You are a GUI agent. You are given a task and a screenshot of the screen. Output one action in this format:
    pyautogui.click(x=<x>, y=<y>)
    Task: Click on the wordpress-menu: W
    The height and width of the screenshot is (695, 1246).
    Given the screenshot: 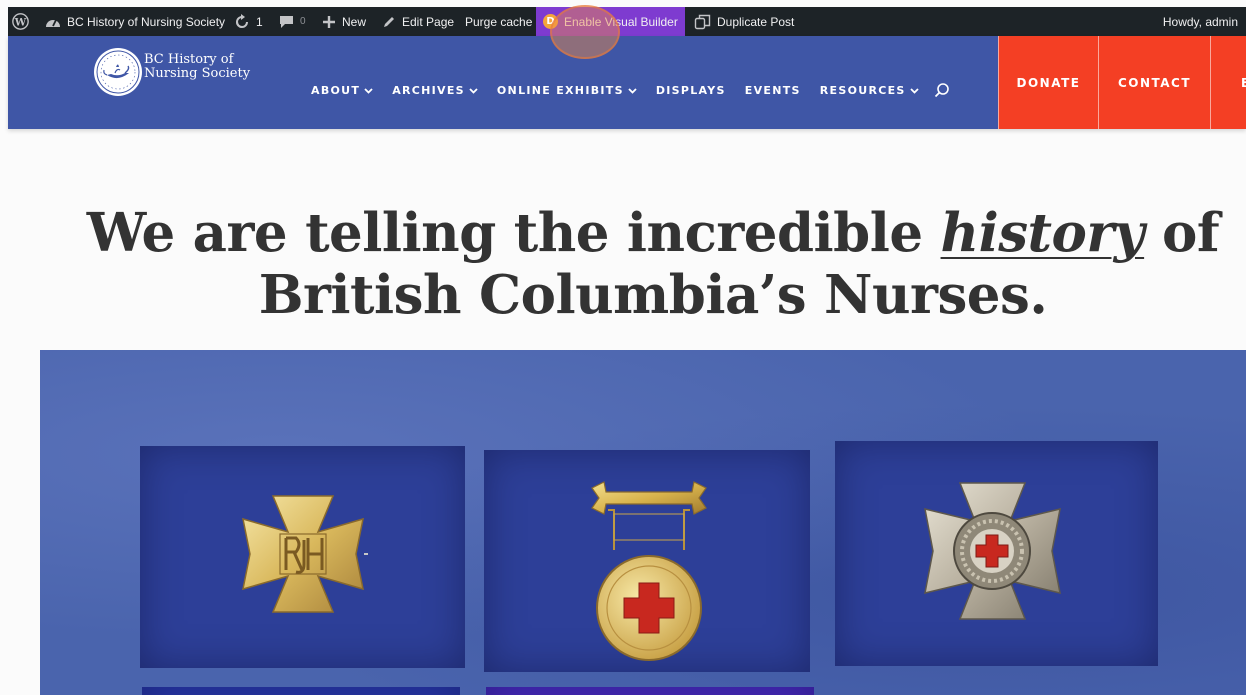 What is the action you would take?
    pyautogui.click(x=20, y=21)
    